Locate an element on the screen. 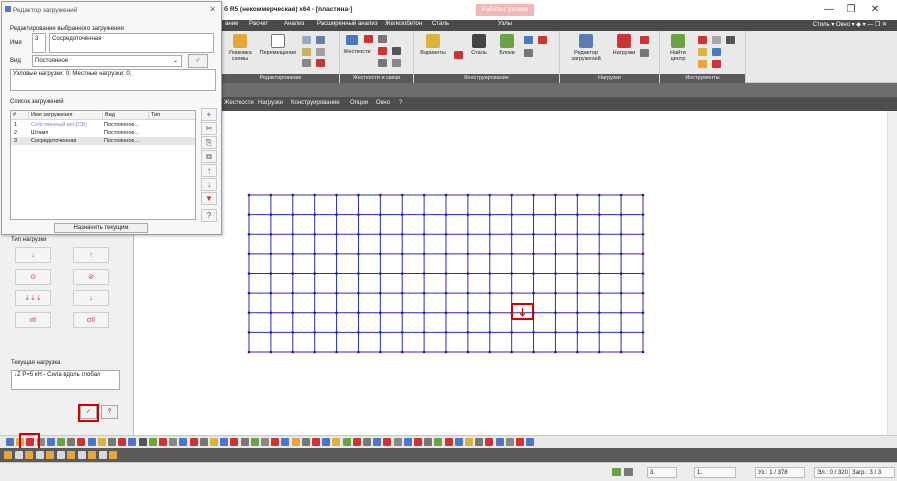 Image resolution: width=897 pixels, height=481 pixels. calc-icon is located at coordinates (458, 55).